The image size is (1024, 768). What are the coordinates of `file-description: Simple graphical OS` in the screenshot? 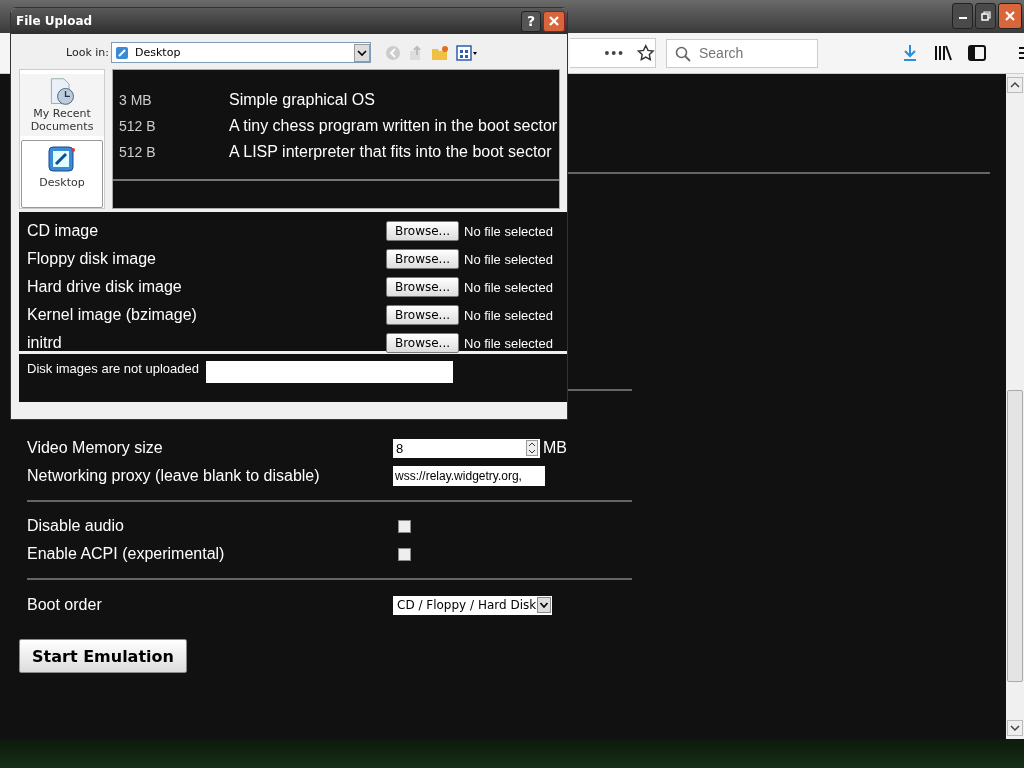 It's located at (302, 100).